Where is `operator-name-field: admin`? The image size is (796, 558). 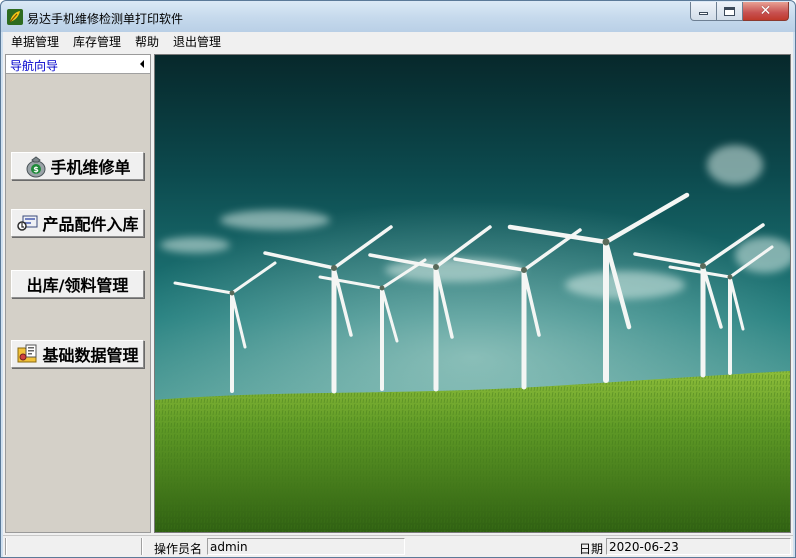
operator-name-field: admin is located at coordinates (306, 546).